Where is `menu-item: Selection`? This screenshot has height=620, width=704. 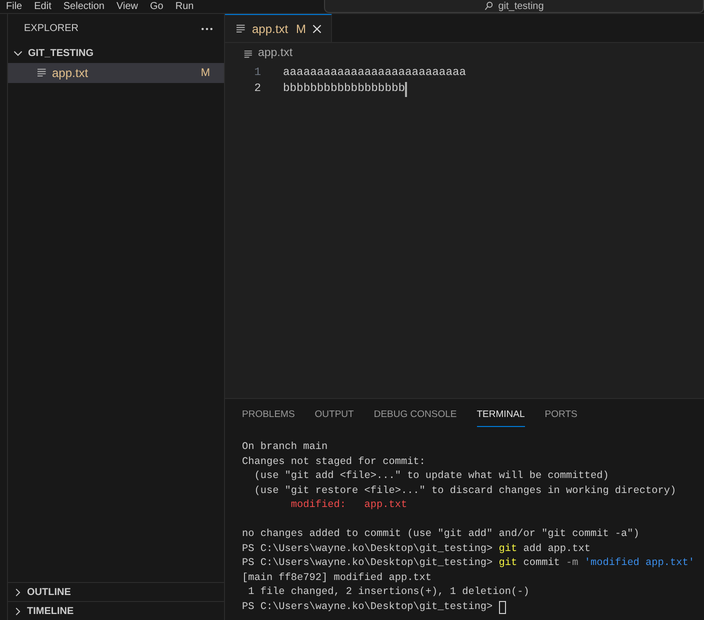 menu-item: Selection is located at coordinates (83, 7).